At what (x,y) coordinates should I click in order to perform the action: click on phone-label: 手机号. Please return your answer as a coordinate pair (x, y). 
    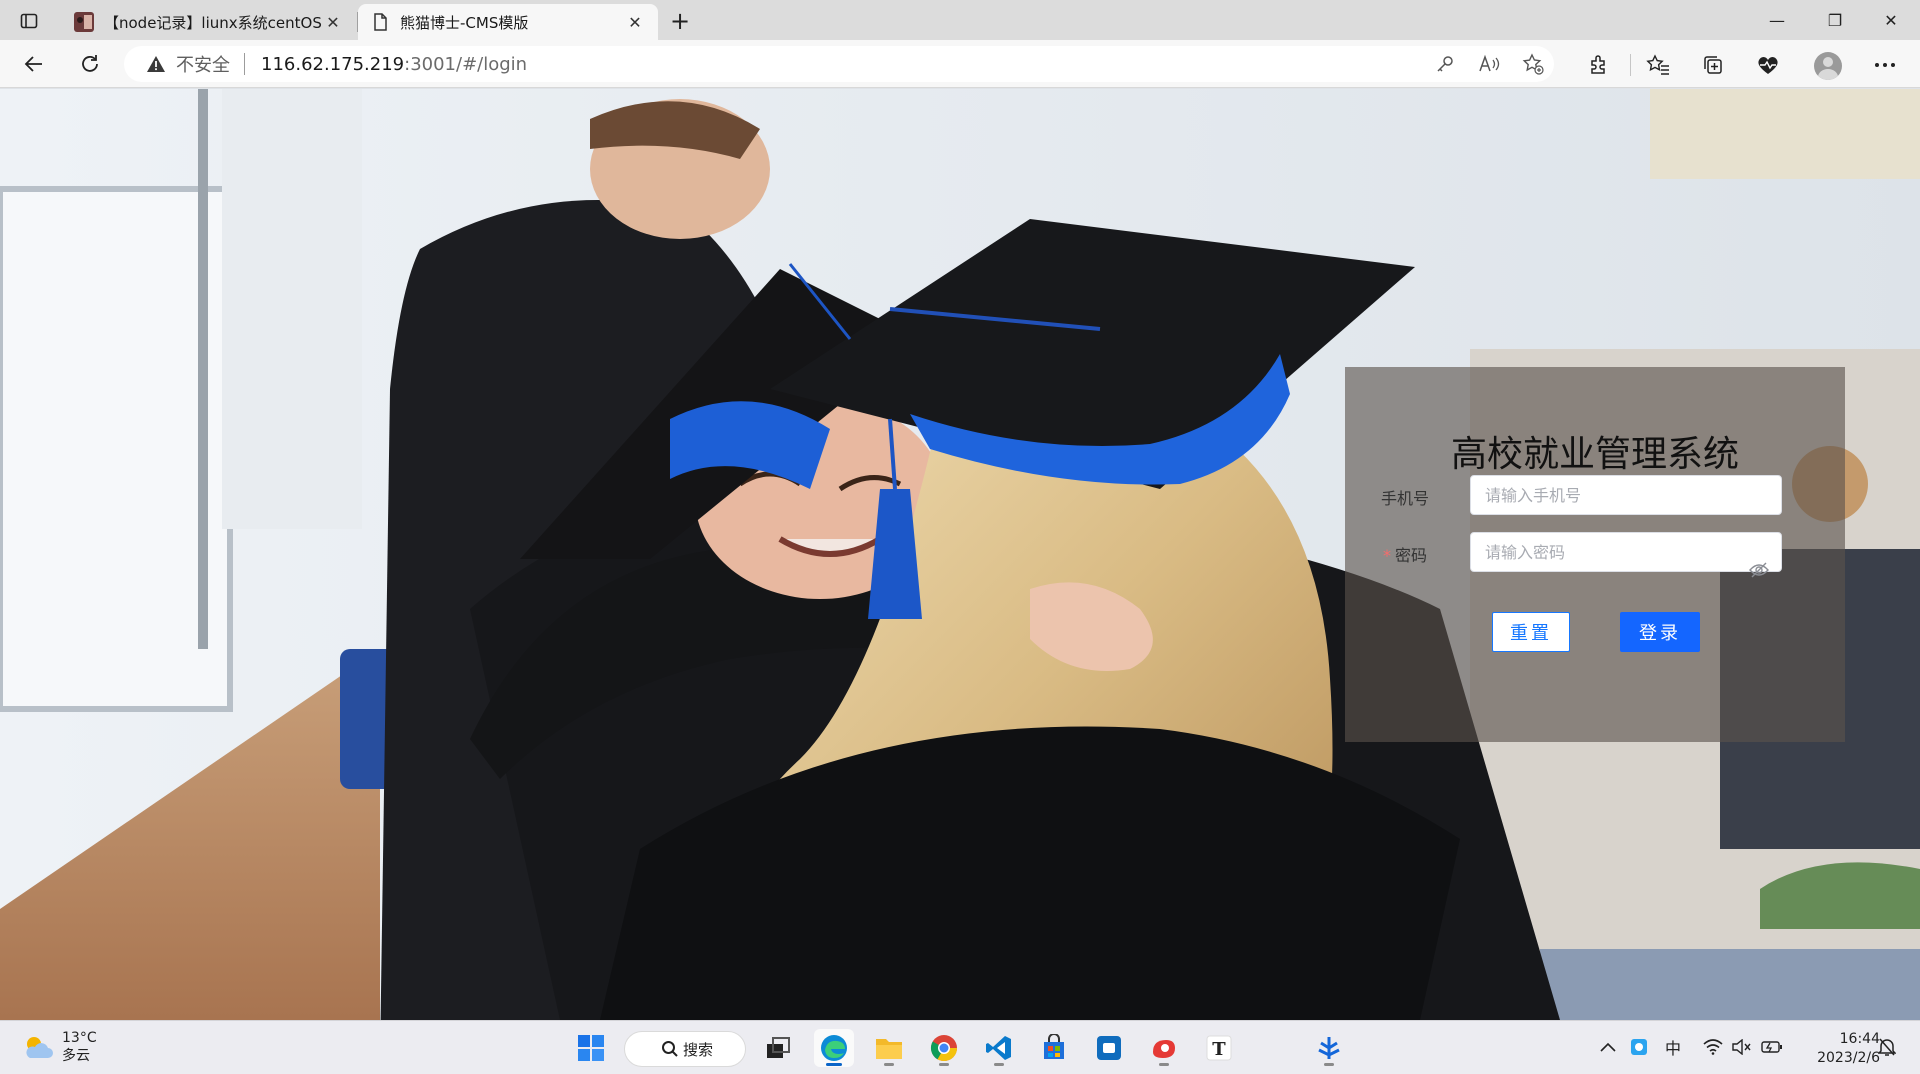
    Looking at the image, I should click on (1405, 497).